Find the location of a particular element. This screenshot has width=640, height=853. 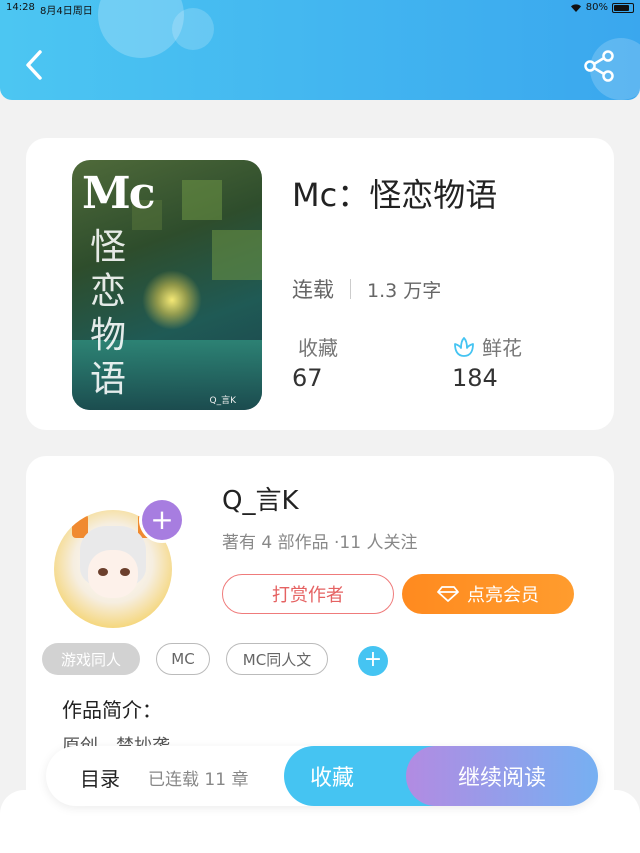

tag-mc-fanfic: MC同人文 is located at coordinates (277, 659).